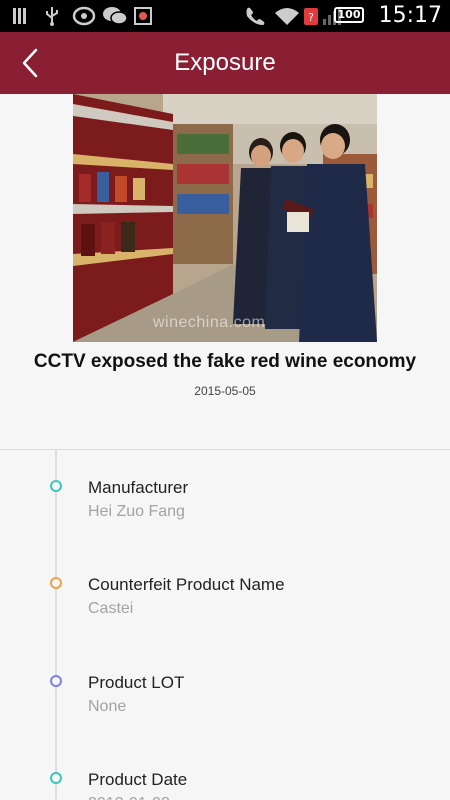 This screenshot has width=450, height=800. What do you see at coordinates (257, 16) in the screenshot?
I see `phone-icon` at bounding box center [257, 16].